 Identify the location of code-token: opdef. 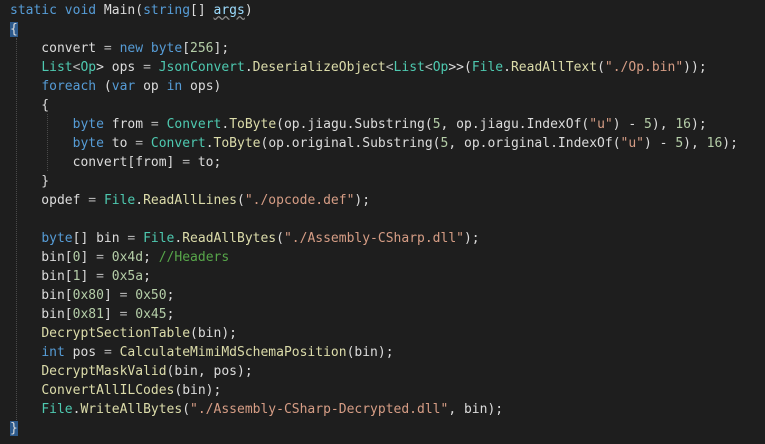
(49, 200).